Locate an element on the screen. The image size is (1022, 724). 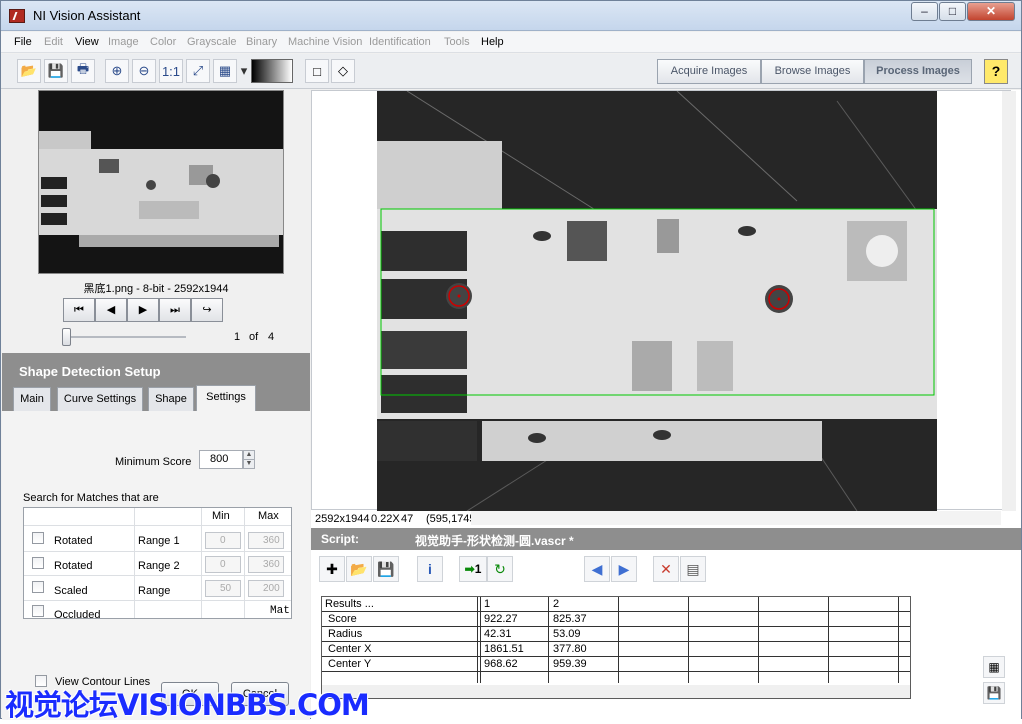
tab-main: Main is located at coordinates (32, 399).